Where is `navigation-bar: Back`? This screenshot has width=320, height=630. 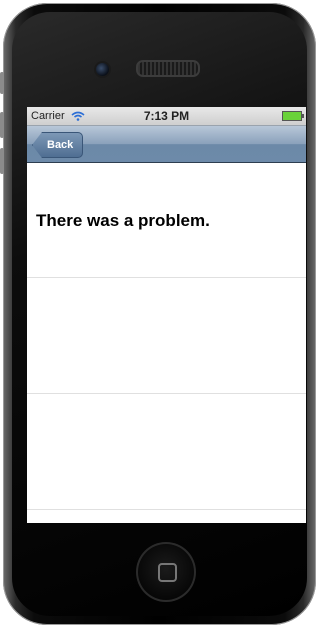
navigation-bar: Back is located at coordinates (166, 144).